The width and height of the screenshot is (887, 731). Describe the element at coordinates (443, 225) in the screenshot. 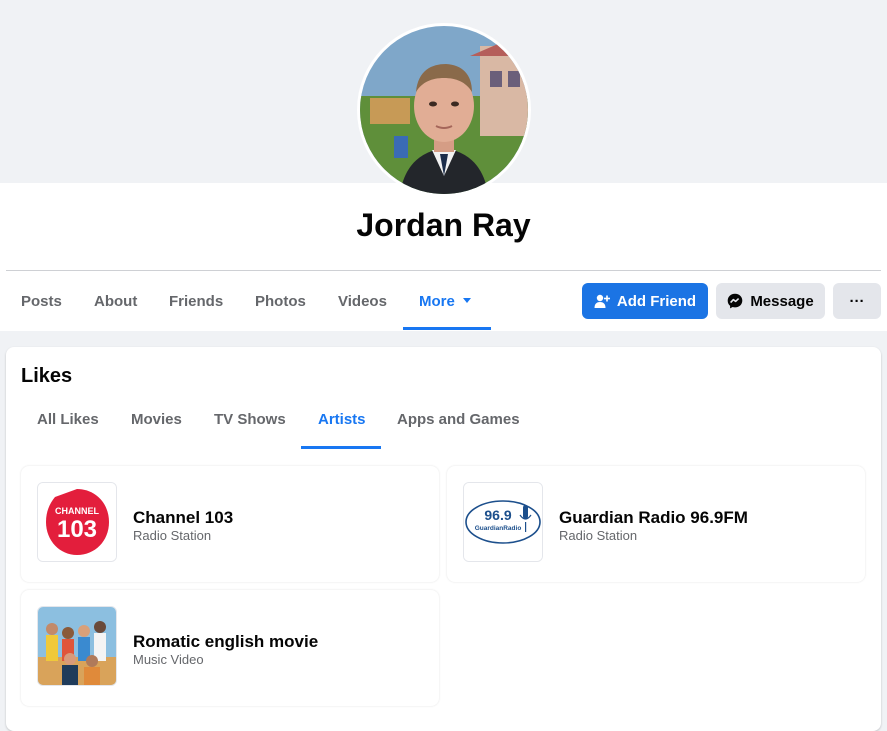

I see `profile-name: Jordan Ray` at that location.